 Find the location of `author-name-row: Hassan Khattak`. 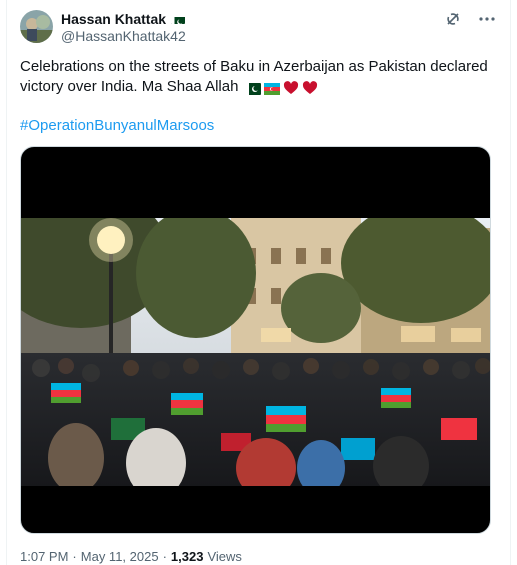

author-name-row: Hassan Khattak is located at coordinates (123, 19).